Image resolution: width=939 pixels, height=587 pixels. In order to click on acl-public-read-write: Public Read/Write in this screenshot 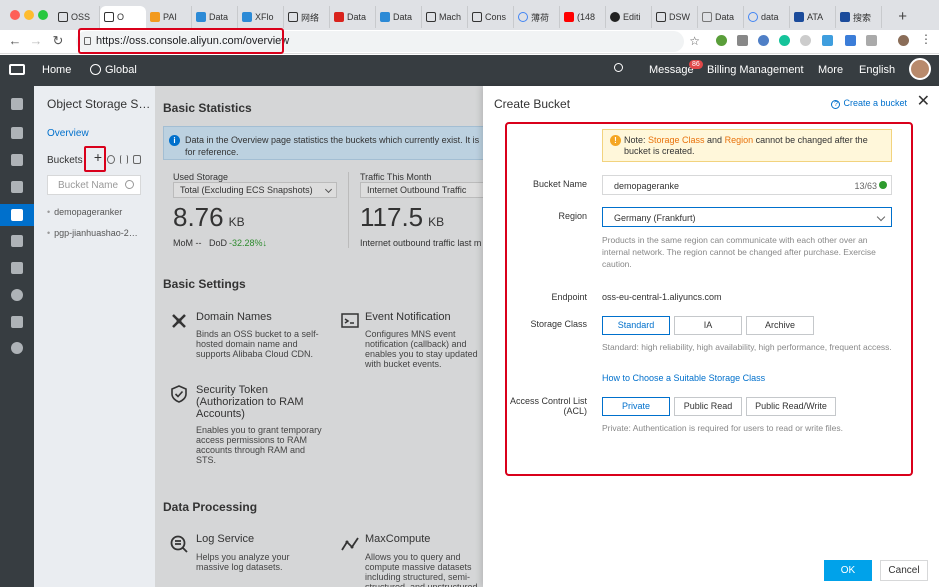, I will do `click(791, 406)`.